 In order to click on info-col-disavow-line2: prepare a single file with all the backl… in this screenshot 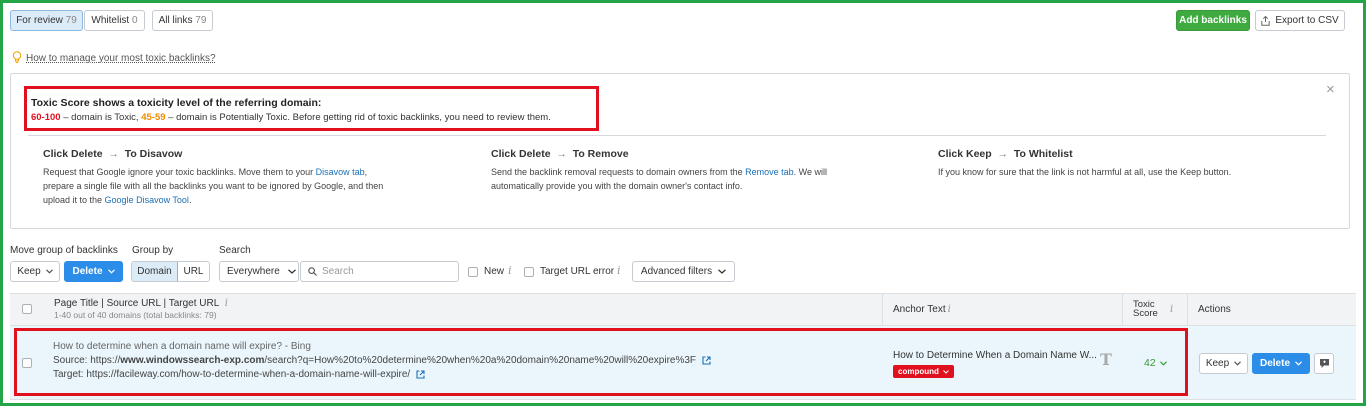, I will do `click(213, 186)`.